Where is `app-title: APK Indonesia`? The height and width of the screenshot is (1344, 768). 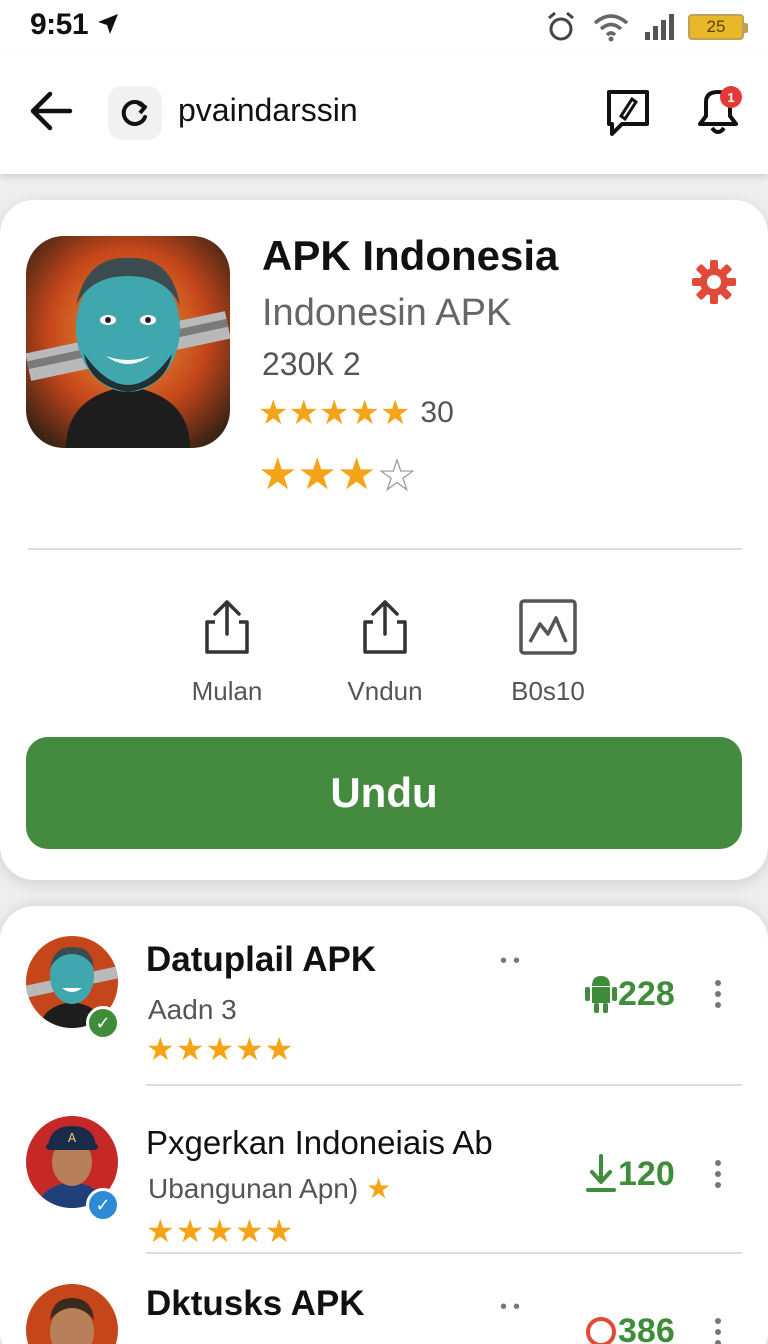 app-title: APK Indonesia is located at coordinates (410, 255).